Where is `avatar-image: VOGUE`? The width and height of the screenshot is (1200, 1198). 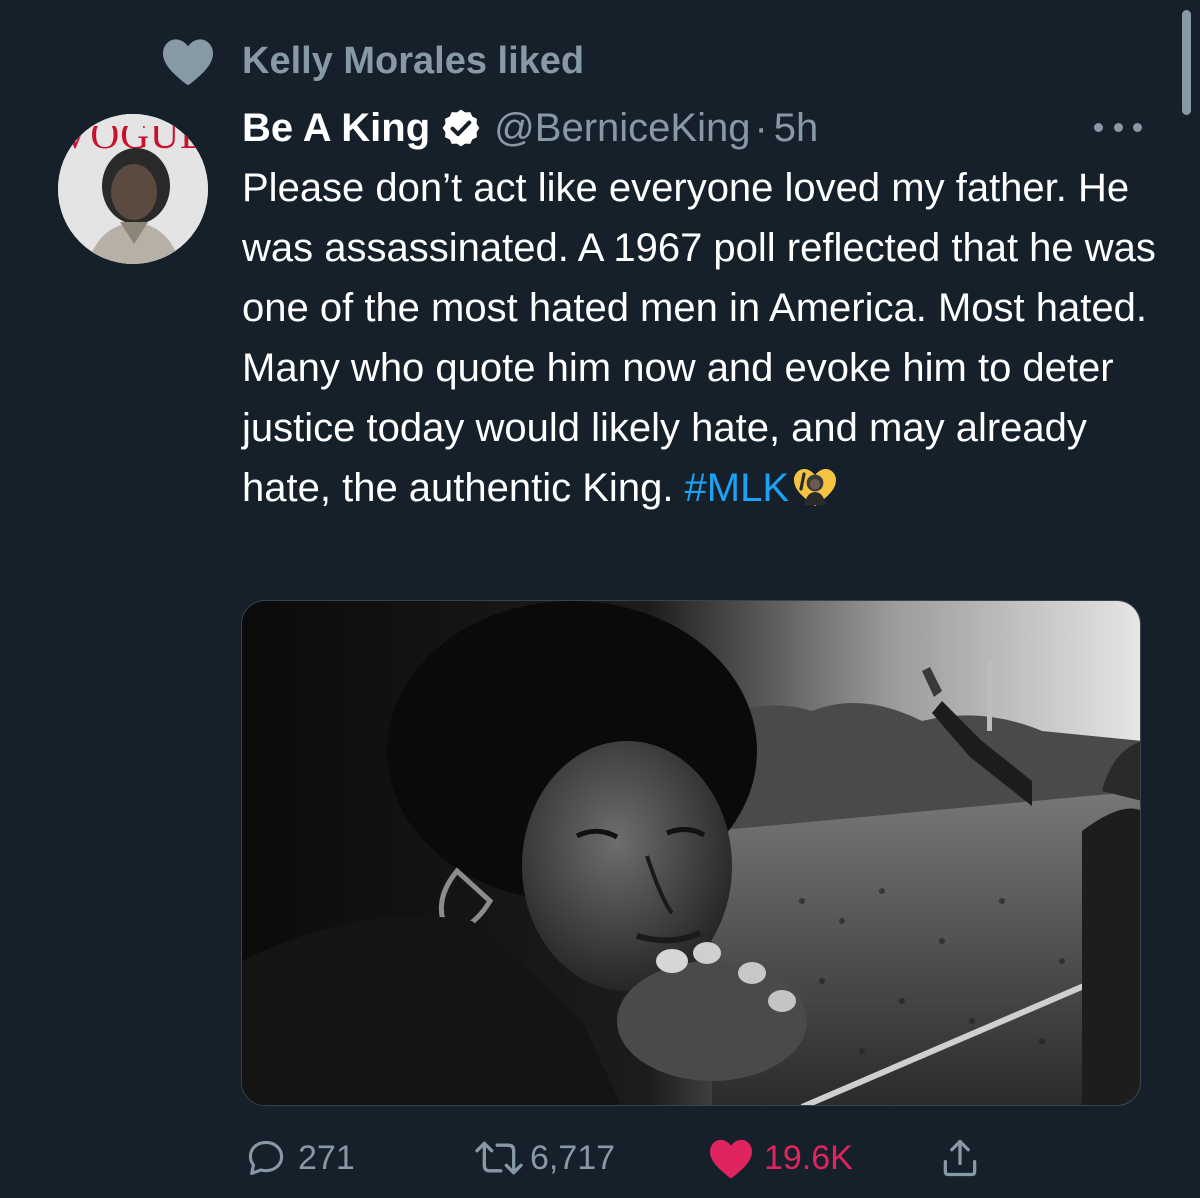
avatar-image: VOGUE is located at coordinates (133, 189).